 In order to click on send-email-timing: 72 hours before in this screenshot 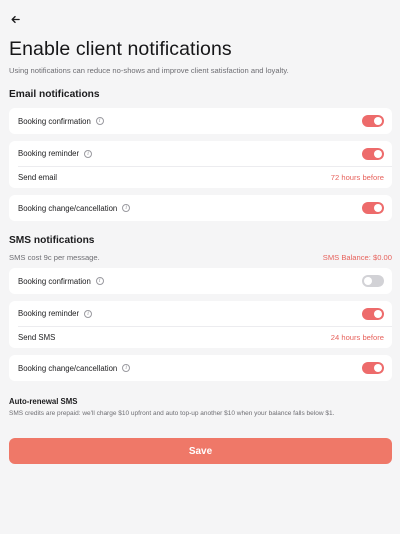, I will do `click(357, 177)`.